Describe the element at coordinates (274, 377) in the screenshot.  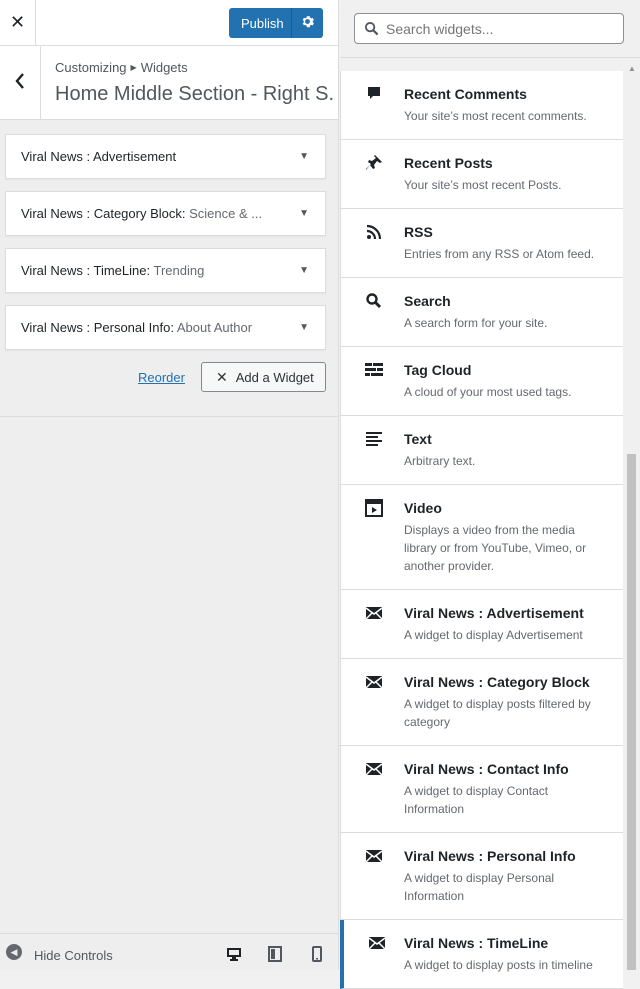
I see `add-widget-label: Add a Widget` at that location.